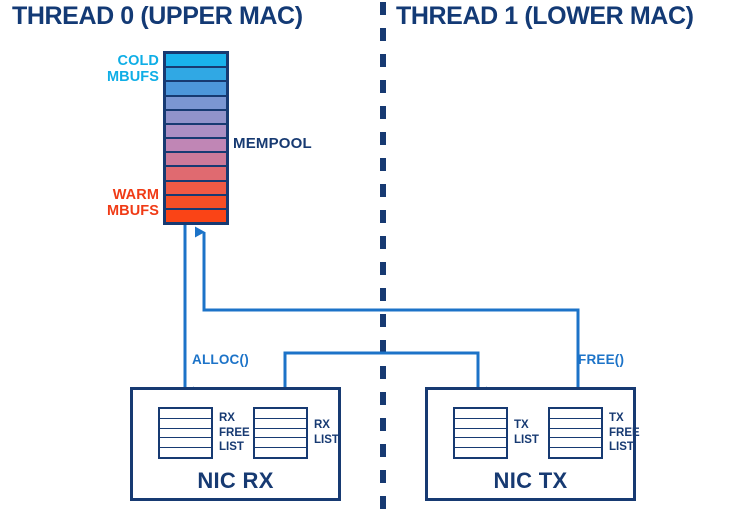 This screenshot has height=517, width=750. Describe the element at coordinates (132, 203) in the screenshot. I see `warm-mbufs-label: WARM MBUFS` at that location.